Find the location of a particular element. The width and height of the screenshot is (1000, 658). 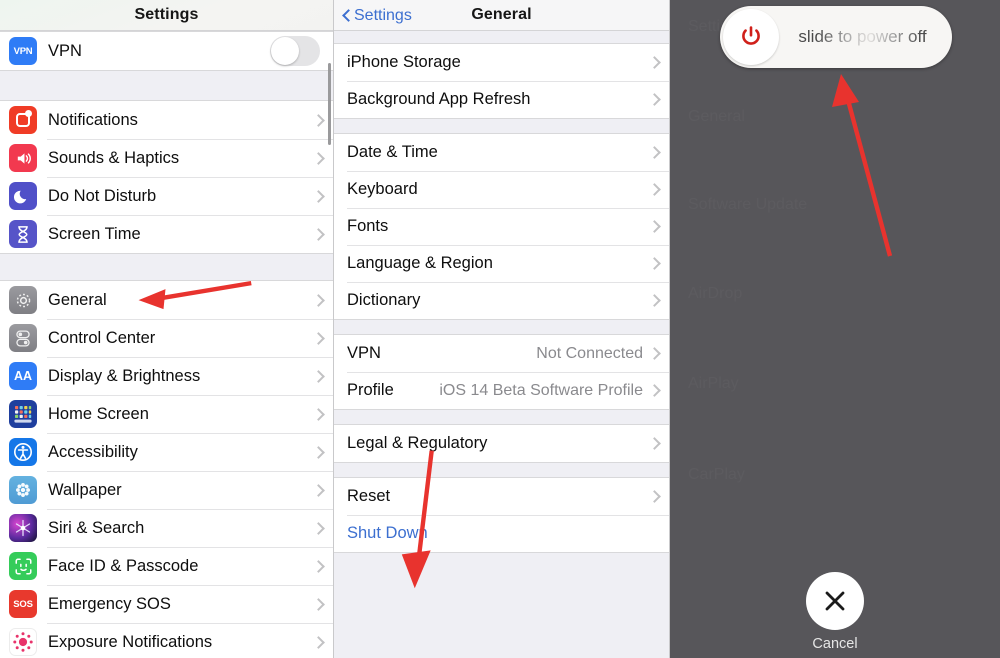

sidebar-item-exposure-notifications: Exposure Notifications is located at coordinates (166, 640).